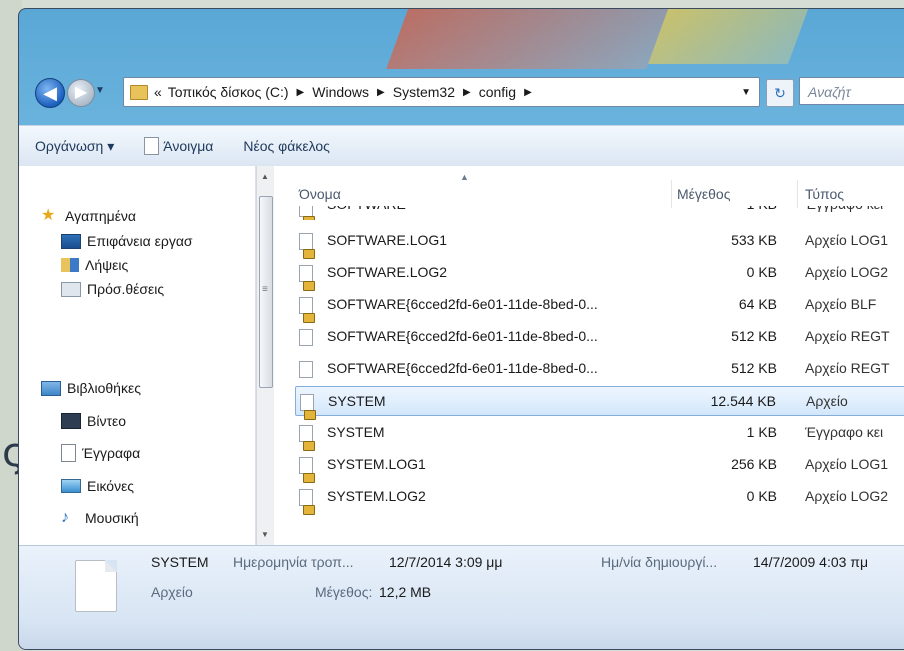 This screenshot has width=904, height=651. What do you see at coordinates (228, 92) in the screenshot?
I see `breadcrumb-local-disk: Τοπικός δίσκος (C:)` at bounding box center [228, 92].